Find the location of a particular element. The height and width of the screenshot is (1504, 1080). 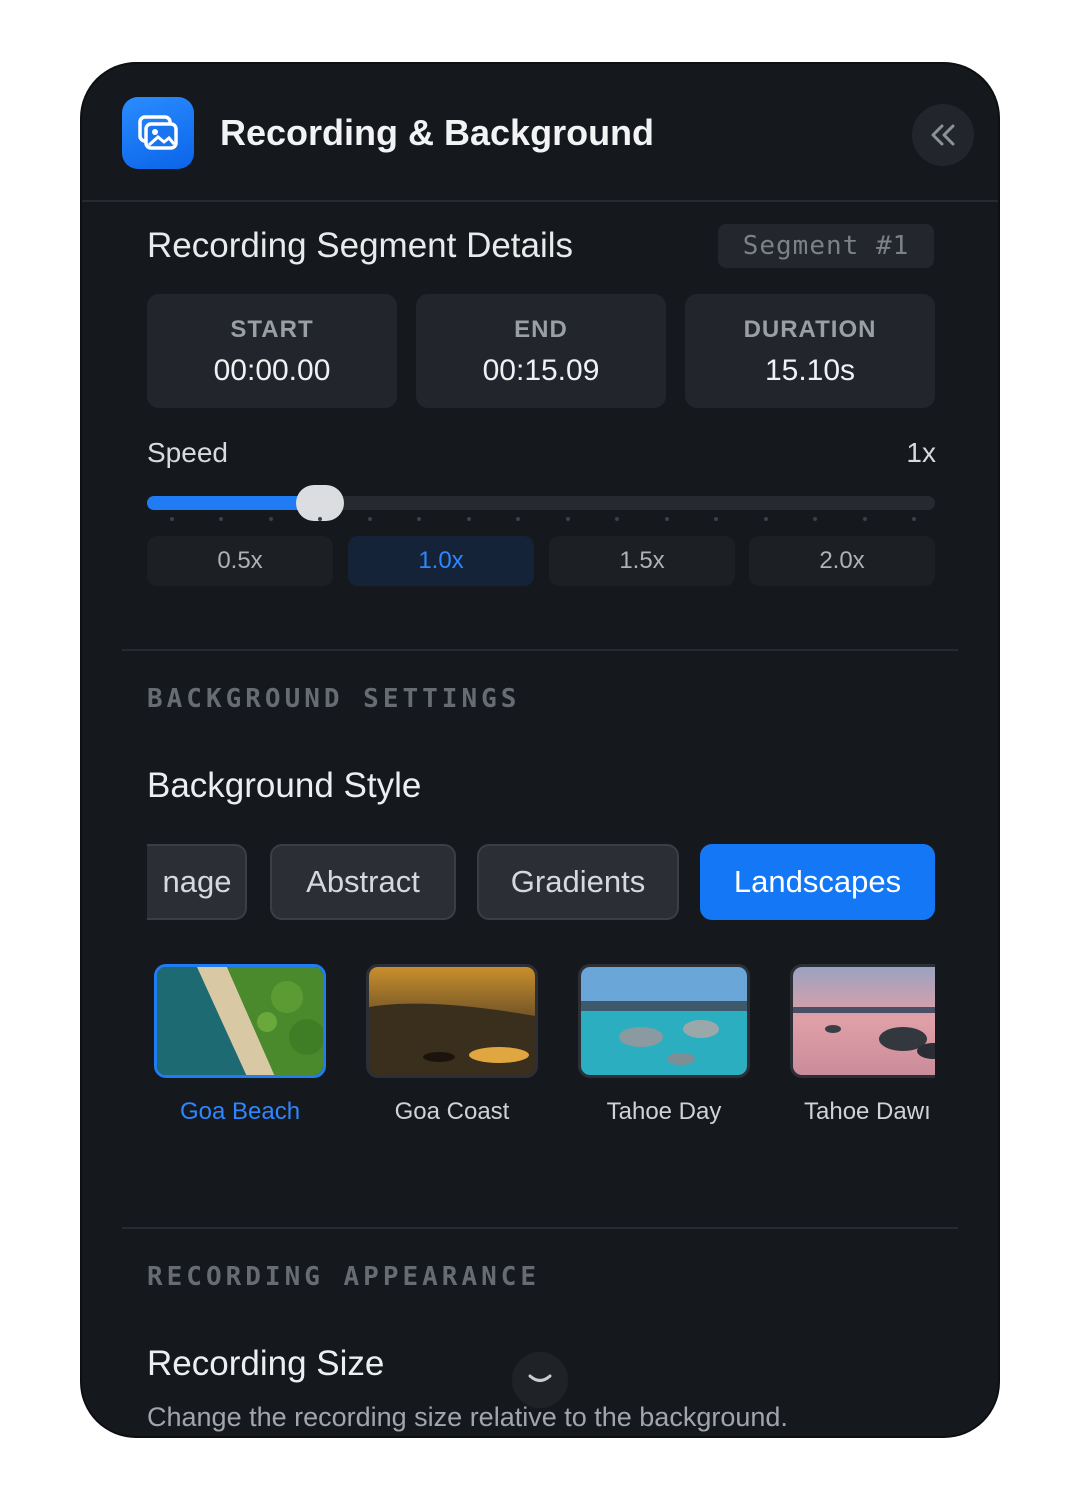

segment-badge: Segment #1 is located at coordinates (826, 246).